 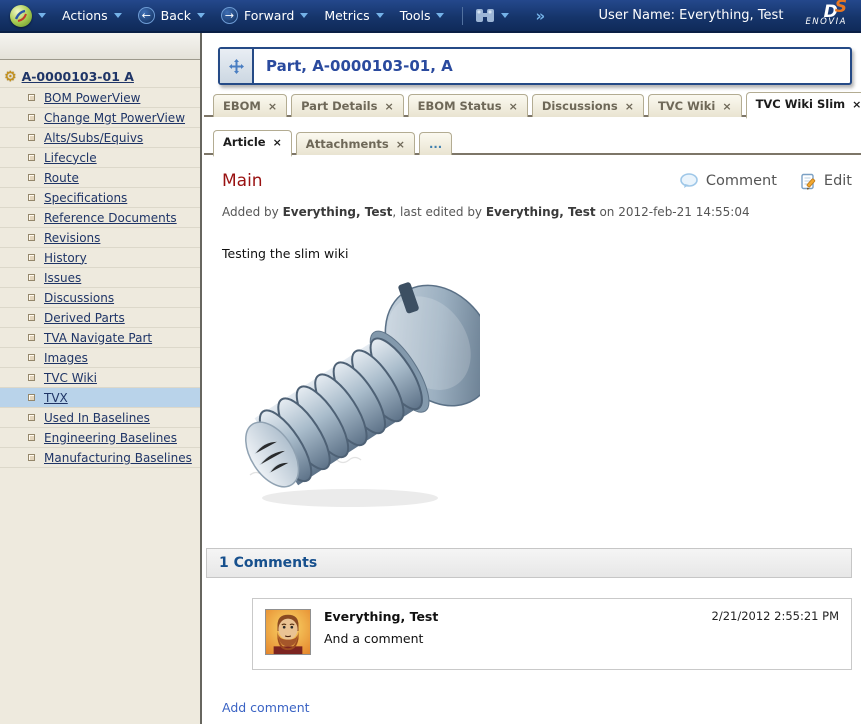 What do you see at coordinates (725, 13) in the screenshot?
I see `topbar-right: User Name: Everything, Test DS ENOVIA` at bounding box center [725, 13].